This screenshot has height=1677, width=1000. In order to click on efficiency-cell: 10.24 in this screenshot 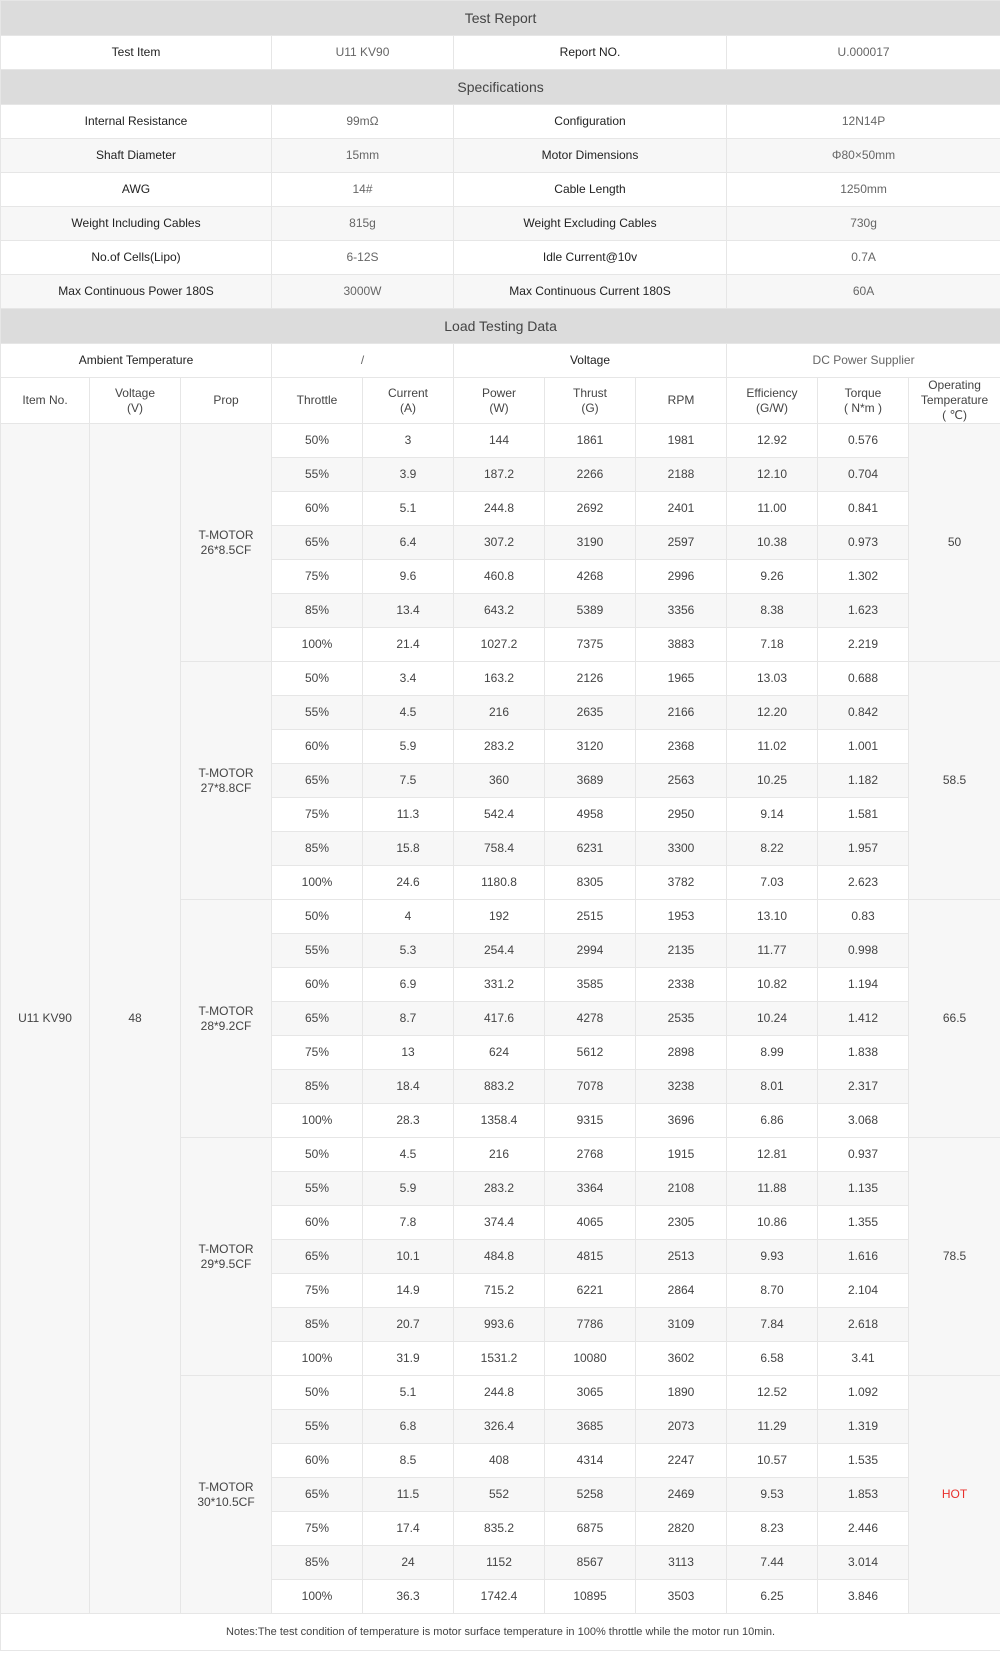, I will do `click(772, 1018)`.